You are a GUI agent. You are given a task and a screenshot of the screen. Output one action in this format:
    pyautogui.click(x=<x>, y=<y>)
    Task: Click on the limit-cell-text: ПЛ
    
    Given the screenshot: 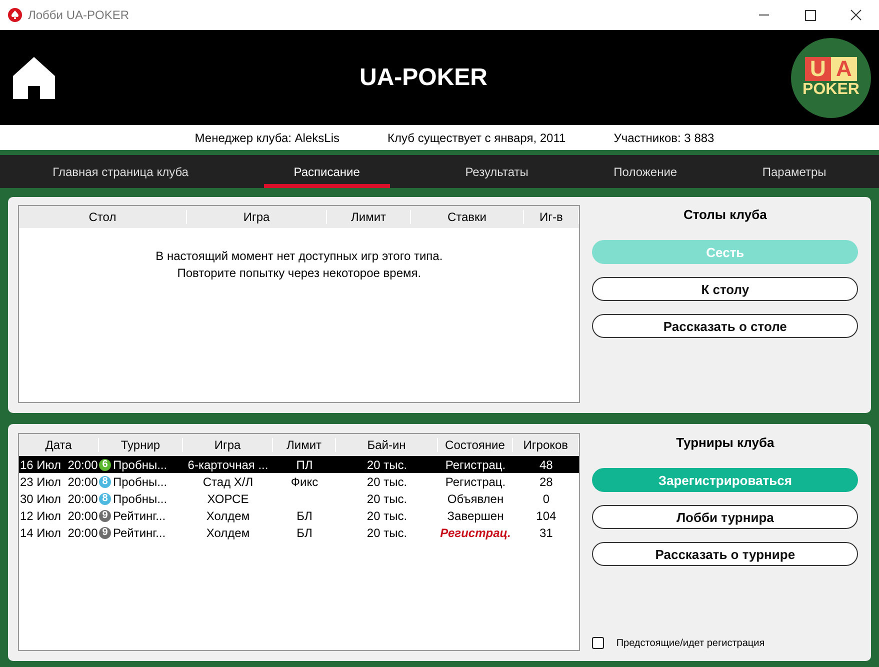 What is the action you would take?
    pyautogui.click(x=304, y=465)
    